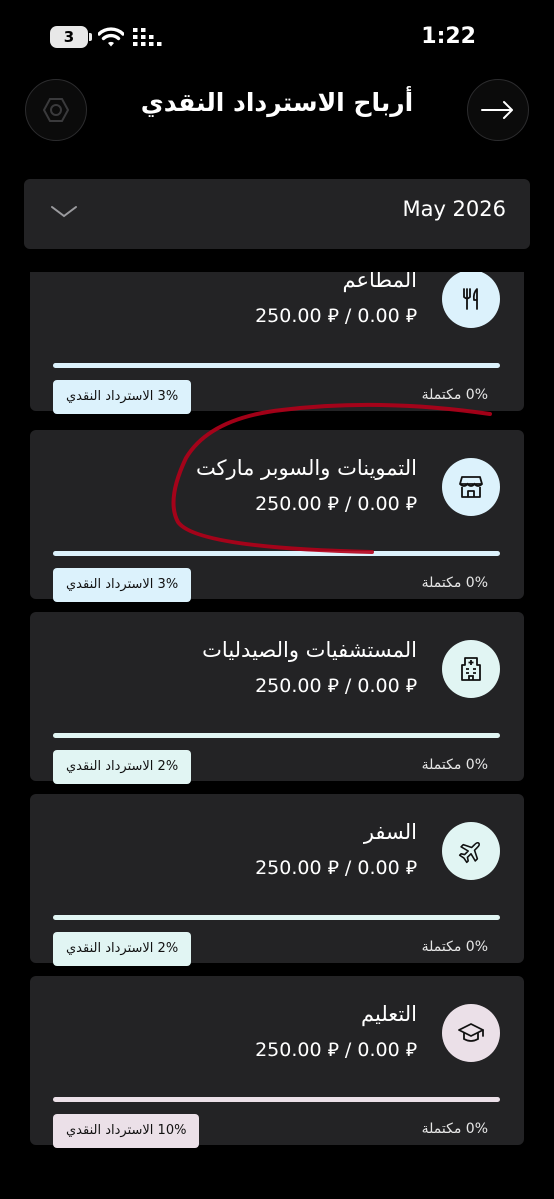  Describe the element at coordinates (306, 468) in the screenshot. I see `category-name: التموينات والسوبر ماركت` at that location.